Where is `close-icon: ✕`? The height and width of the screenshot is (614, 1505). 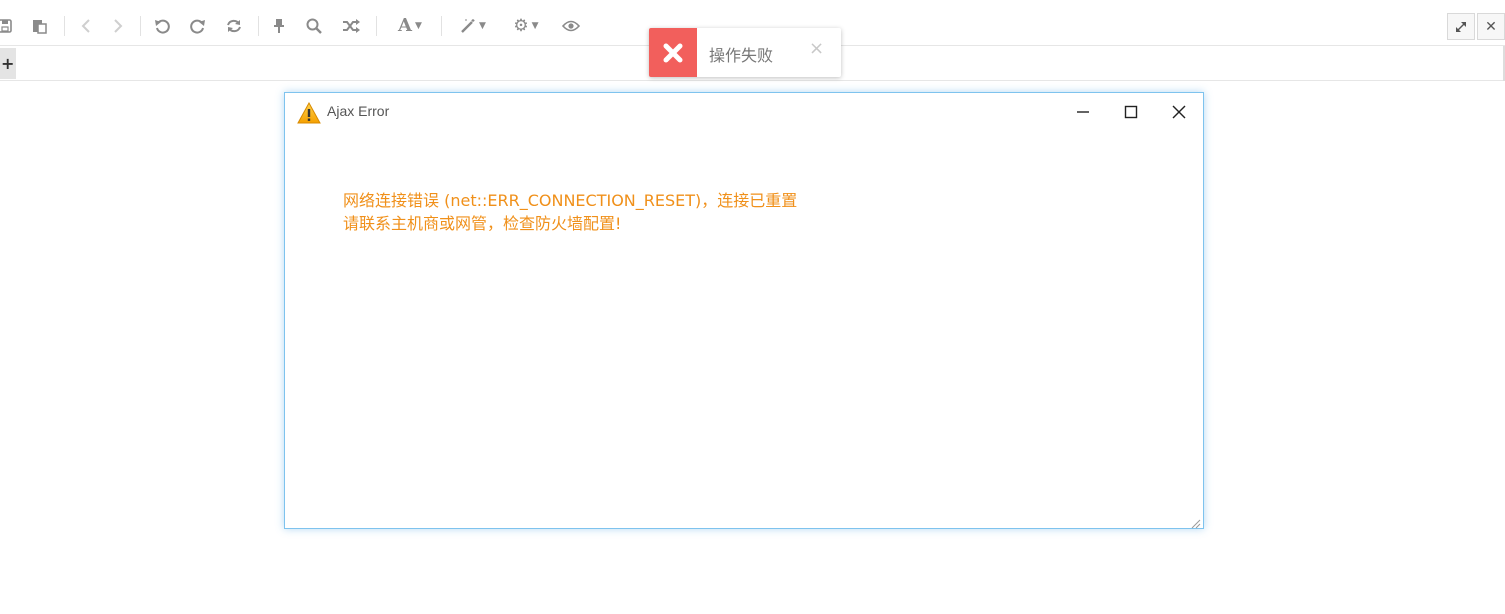
close-icon: ✕ is located at coordinates (1491, 26).